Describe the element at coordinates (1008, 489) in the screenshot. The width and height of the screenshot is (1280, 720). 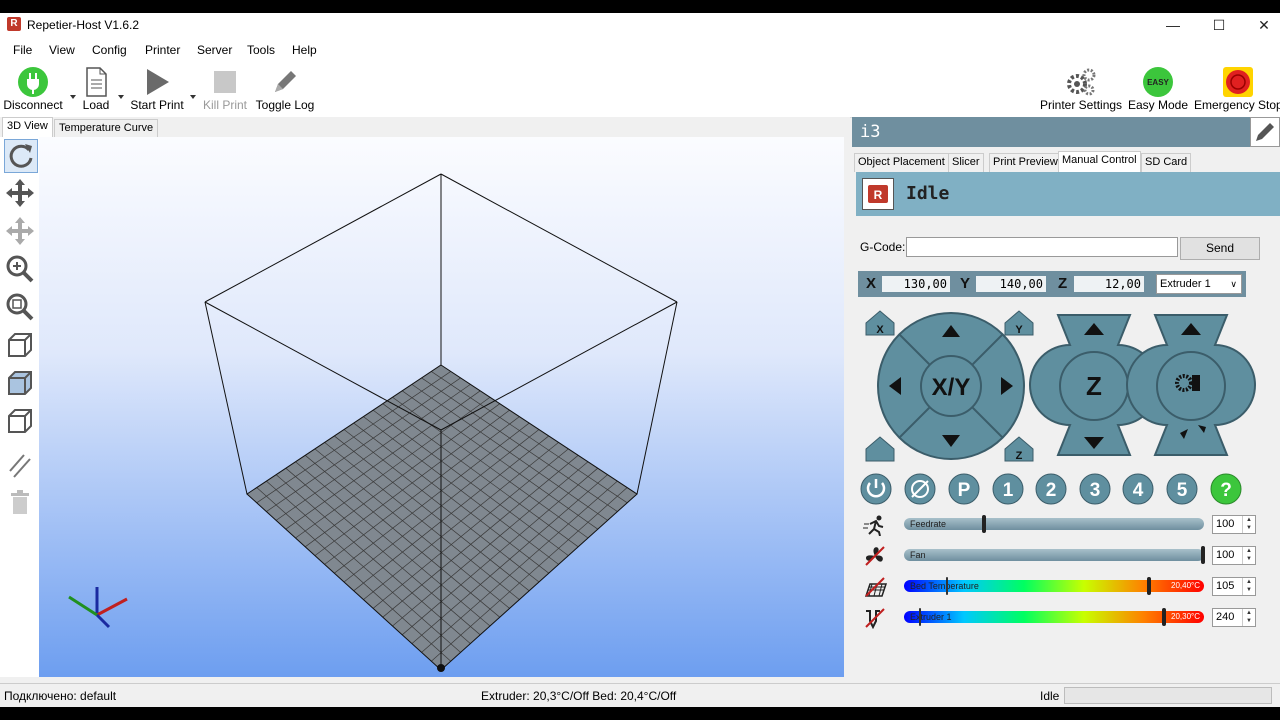
I see `preset-1-button: 1` at that location.